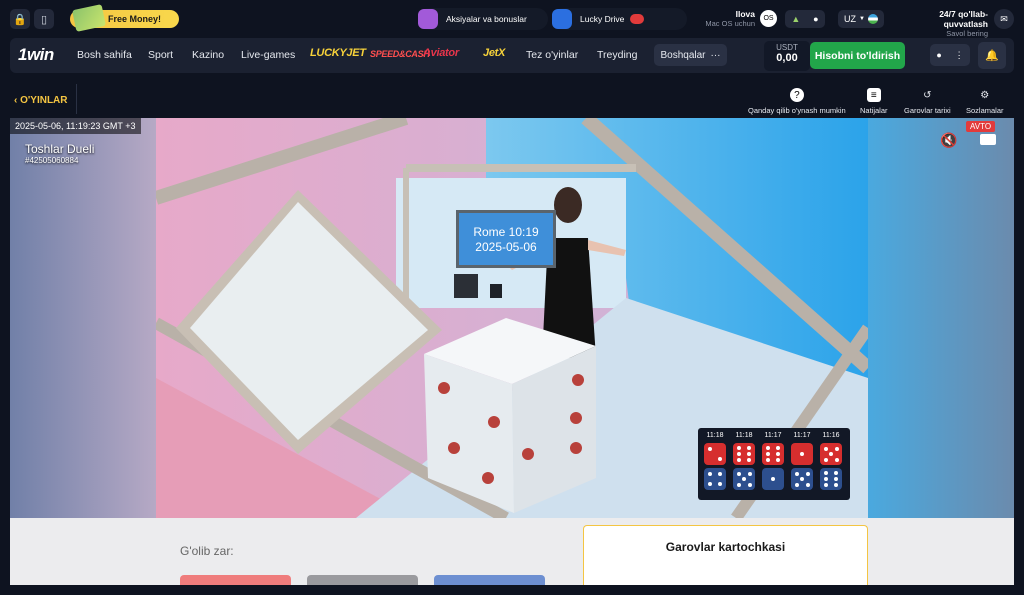 Image resolution: width=1024 pixels, height=595 pixels. What do you see at coordinates (948, 140) in the screenshot?
I see `mute-icon: 🔇` at bounding box center [948, 140].